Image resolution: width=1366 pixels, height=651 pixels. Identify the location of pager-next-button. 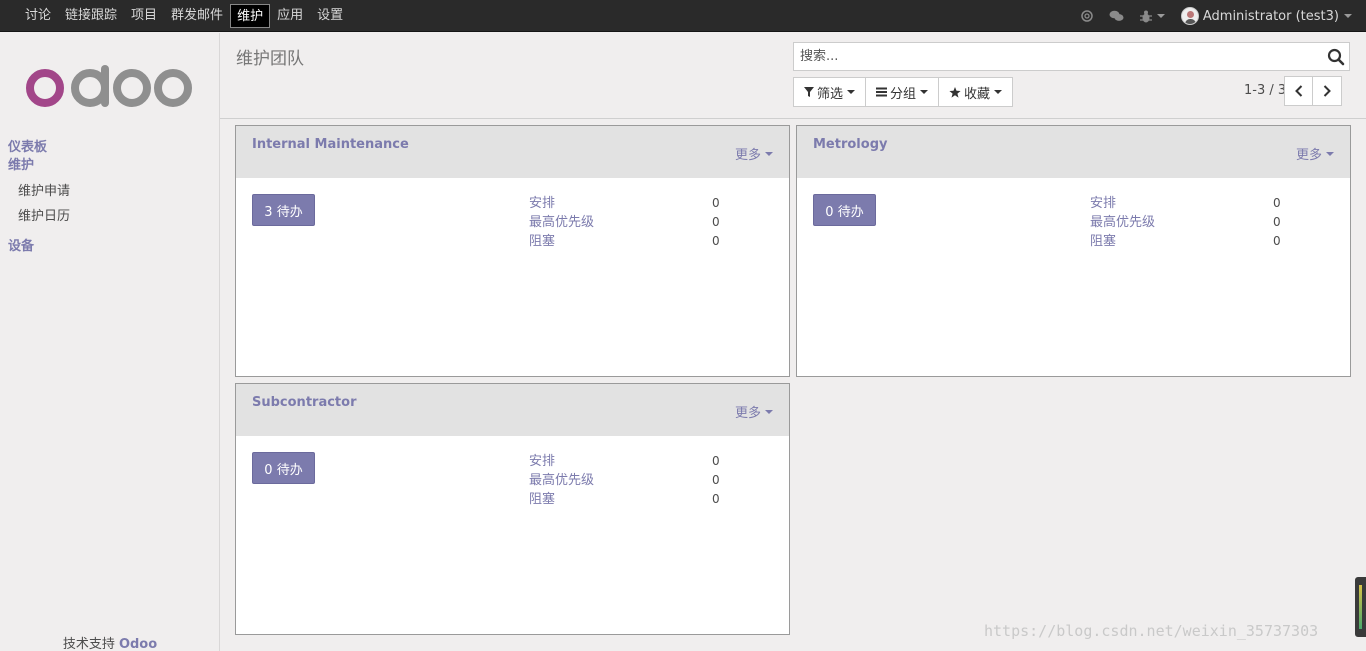
(1327, 91).